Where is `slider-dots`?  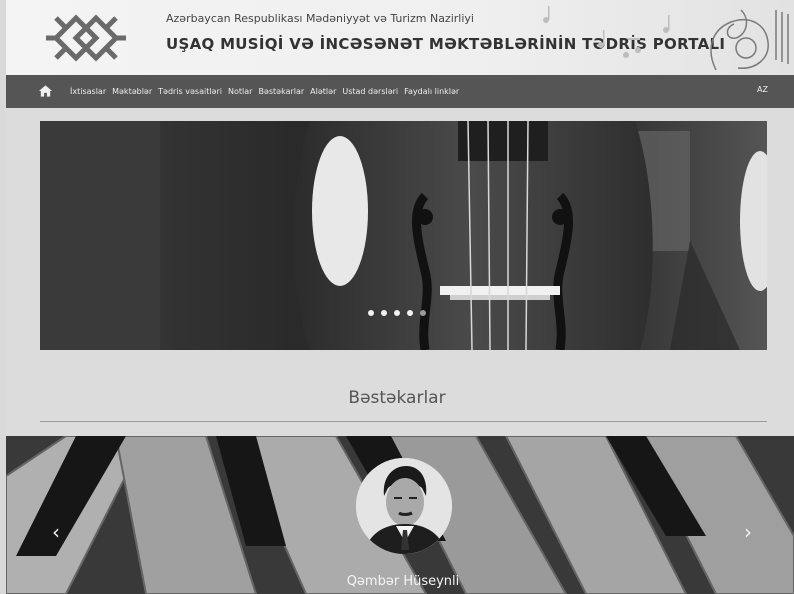
slider-dots is located at coordinates (400, 313).